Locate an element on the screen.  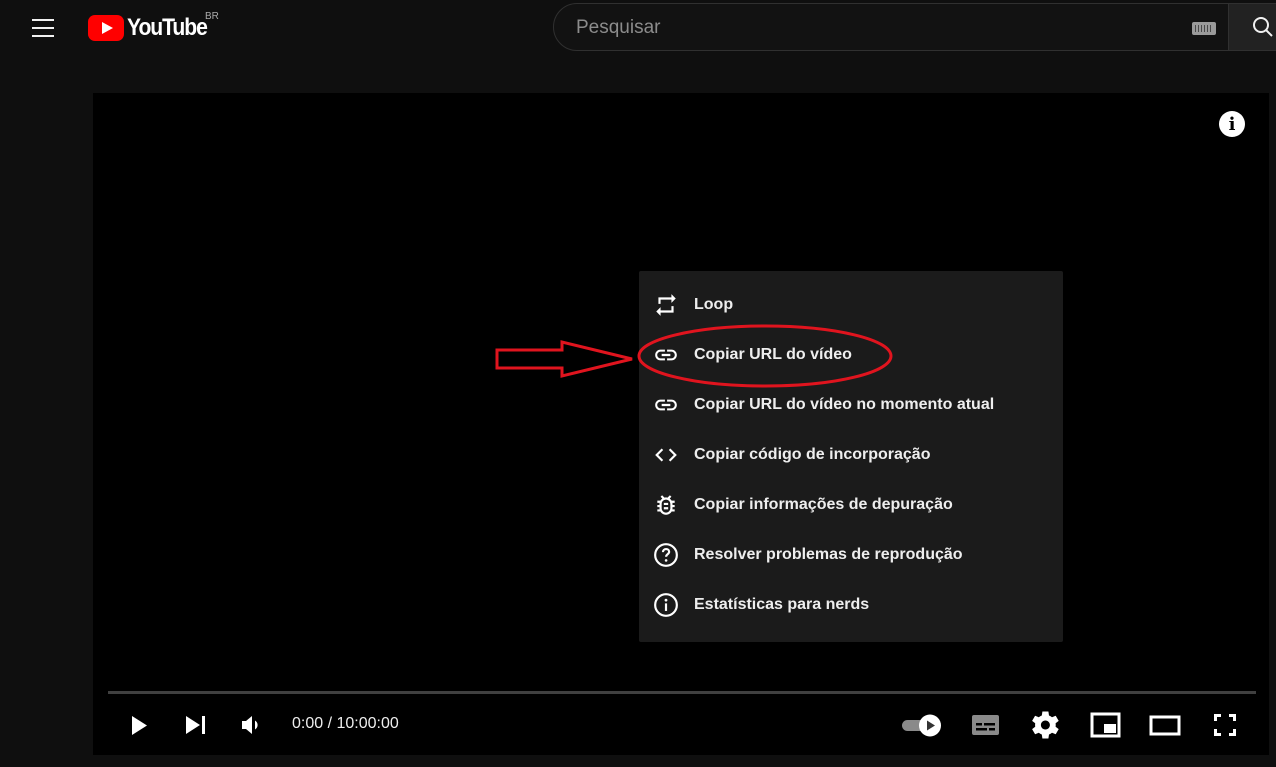
menu-item-copy-embed-code: Copiar código de incorporação is located at coordinates (851, 455).